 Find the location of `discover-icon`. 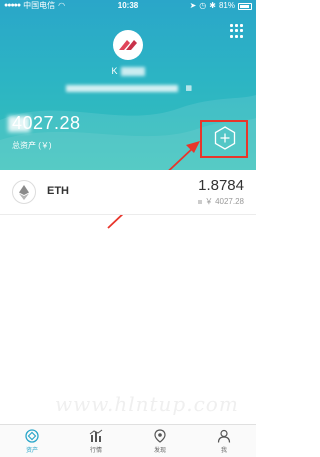

discover-icon is located at coordinates (160, 436).